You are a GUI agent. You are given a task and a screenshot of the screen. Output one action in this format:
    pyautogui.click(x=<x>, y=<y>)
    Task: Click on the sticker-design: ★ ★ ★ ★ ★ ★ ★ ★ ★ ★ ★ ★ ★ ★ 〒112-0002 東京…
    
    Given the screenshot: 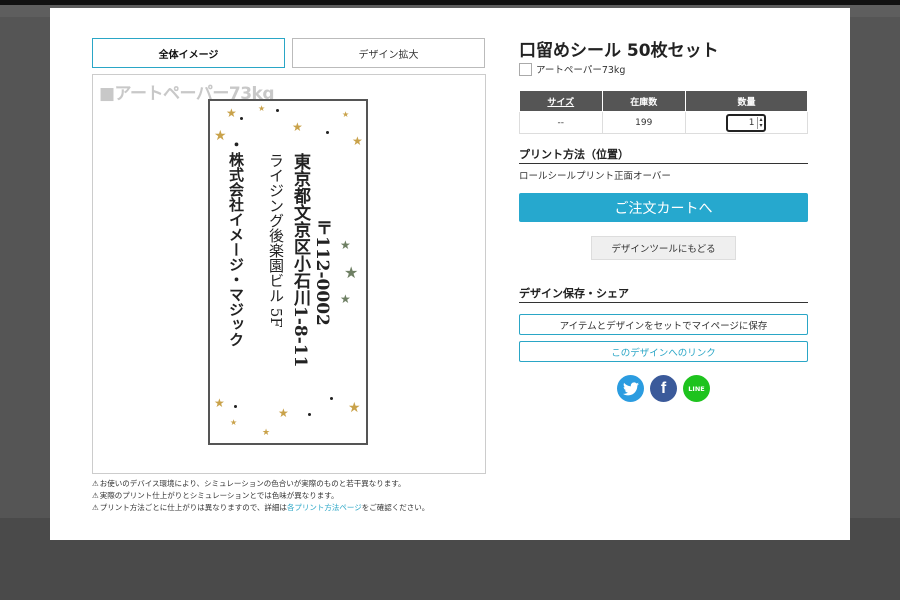 What is the action you would take?
    pyautogui.click(x=288, y=272)
    